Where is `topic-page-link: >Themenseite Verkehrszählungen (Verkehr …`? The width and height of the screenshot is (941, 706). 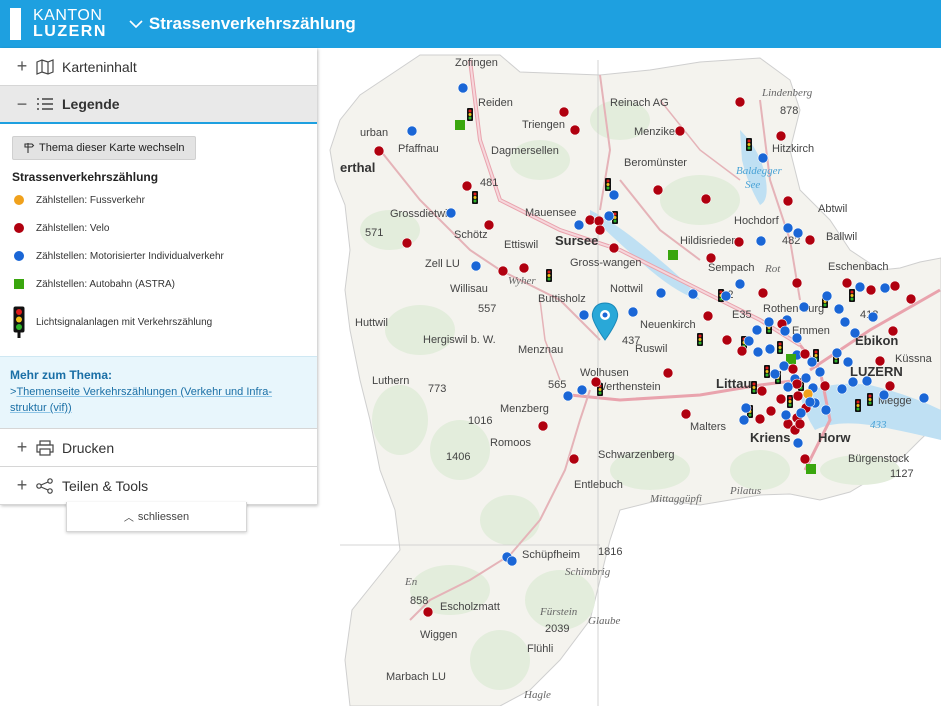
topic-page-link: >Themenseite Verkehrszählungen (Verkehr … is located at coordinates (158, 400).